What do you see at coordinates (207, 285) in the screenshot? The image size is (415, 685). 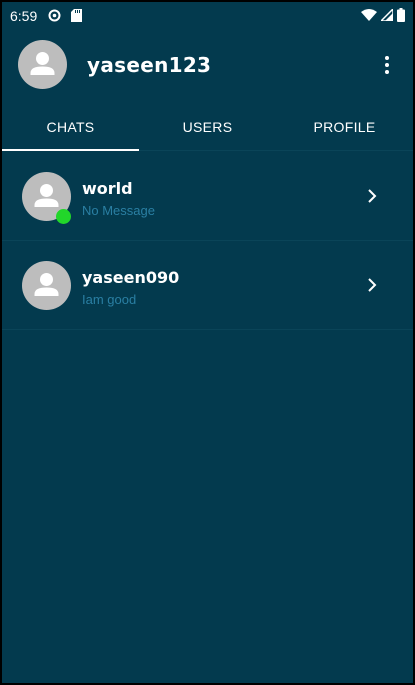 I see `list-item: yaseen090 Iam good` at bounding box center [207, 285].